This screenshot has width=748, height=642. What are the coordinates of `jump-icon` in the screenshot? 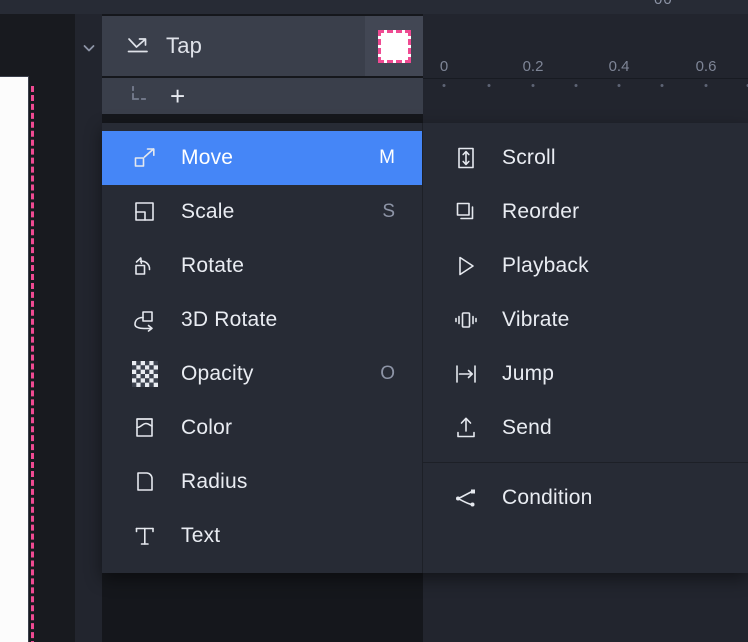 It's located at (466, 374).